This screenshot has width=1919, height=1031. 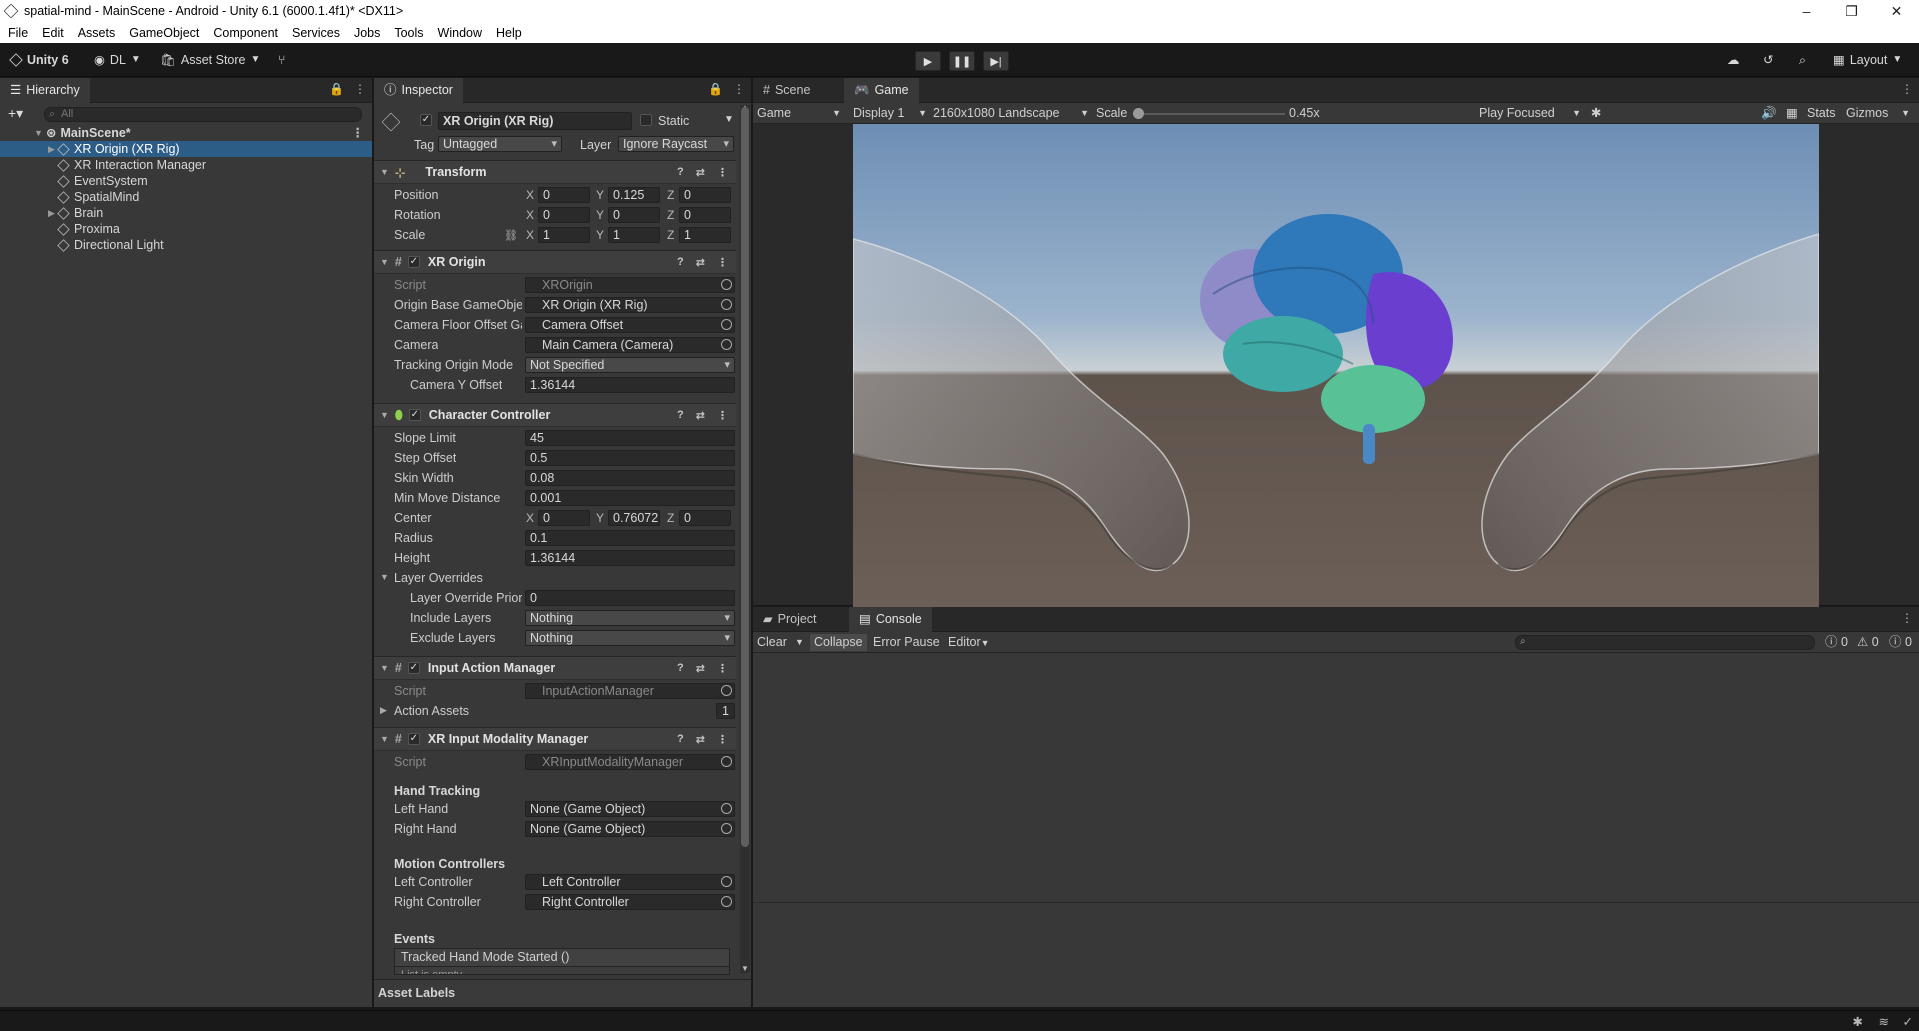 What do you see at coordinates (186, 133) in the screenshot?
I see `scene-root: ▼ ⊛ MainScene* ⋮` at bounding box center [186, 133].